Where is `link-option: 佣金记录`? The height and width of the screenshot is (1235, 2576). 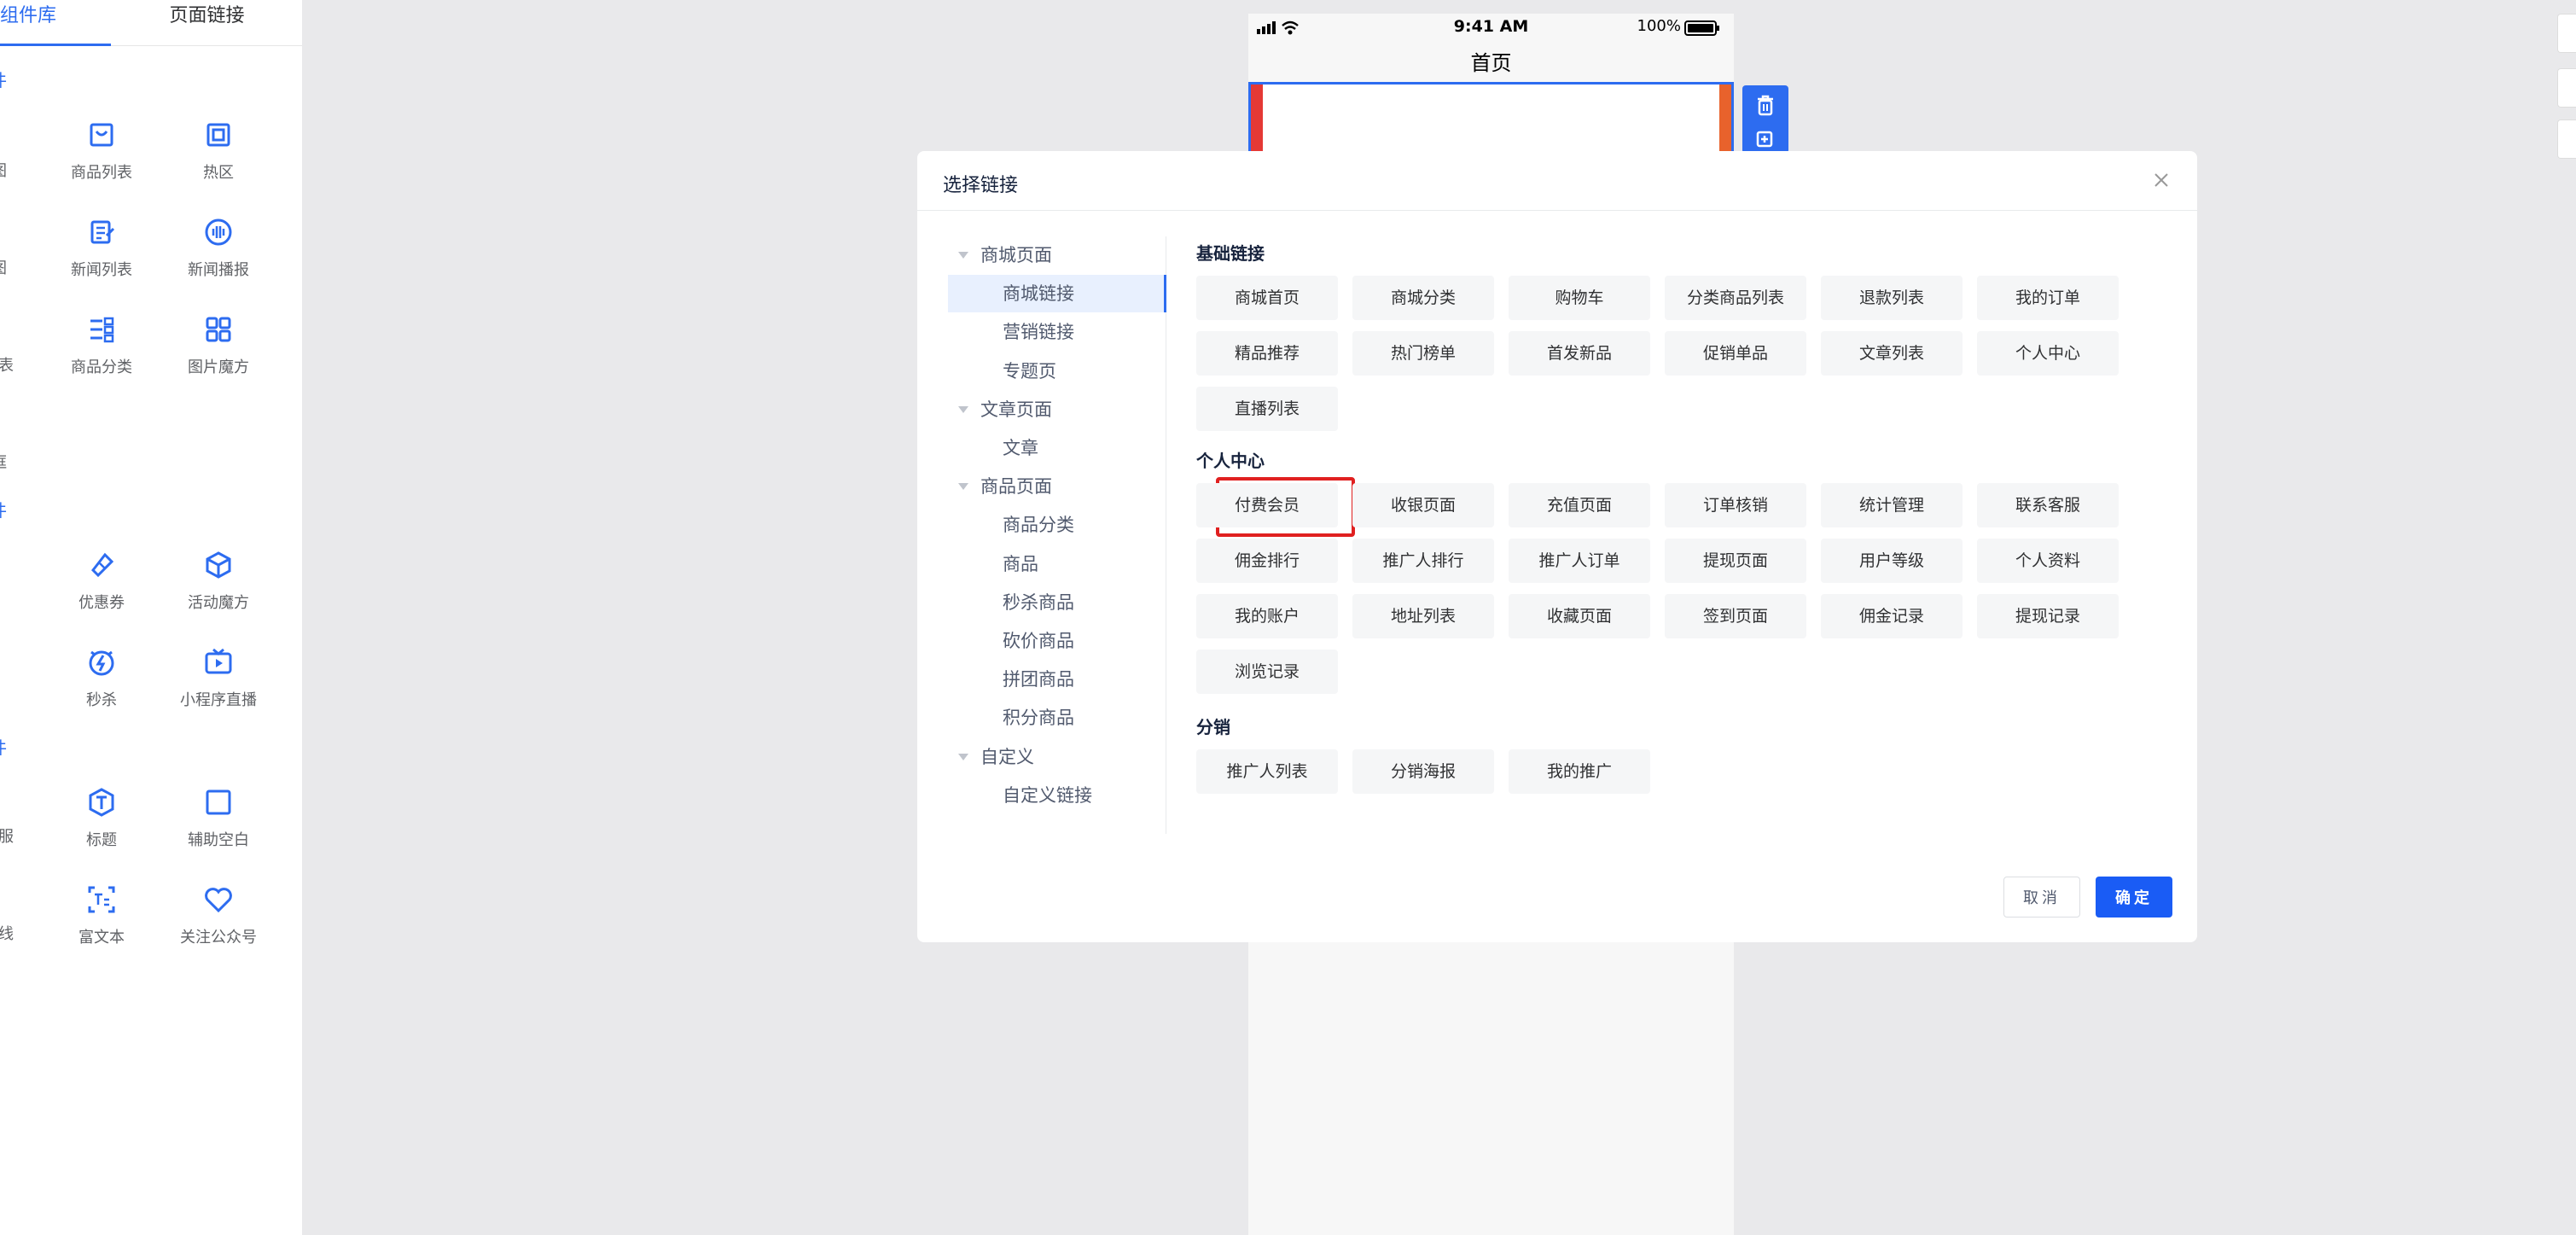 link-option: 佣金记录 is located at coordinates (1892, 616).